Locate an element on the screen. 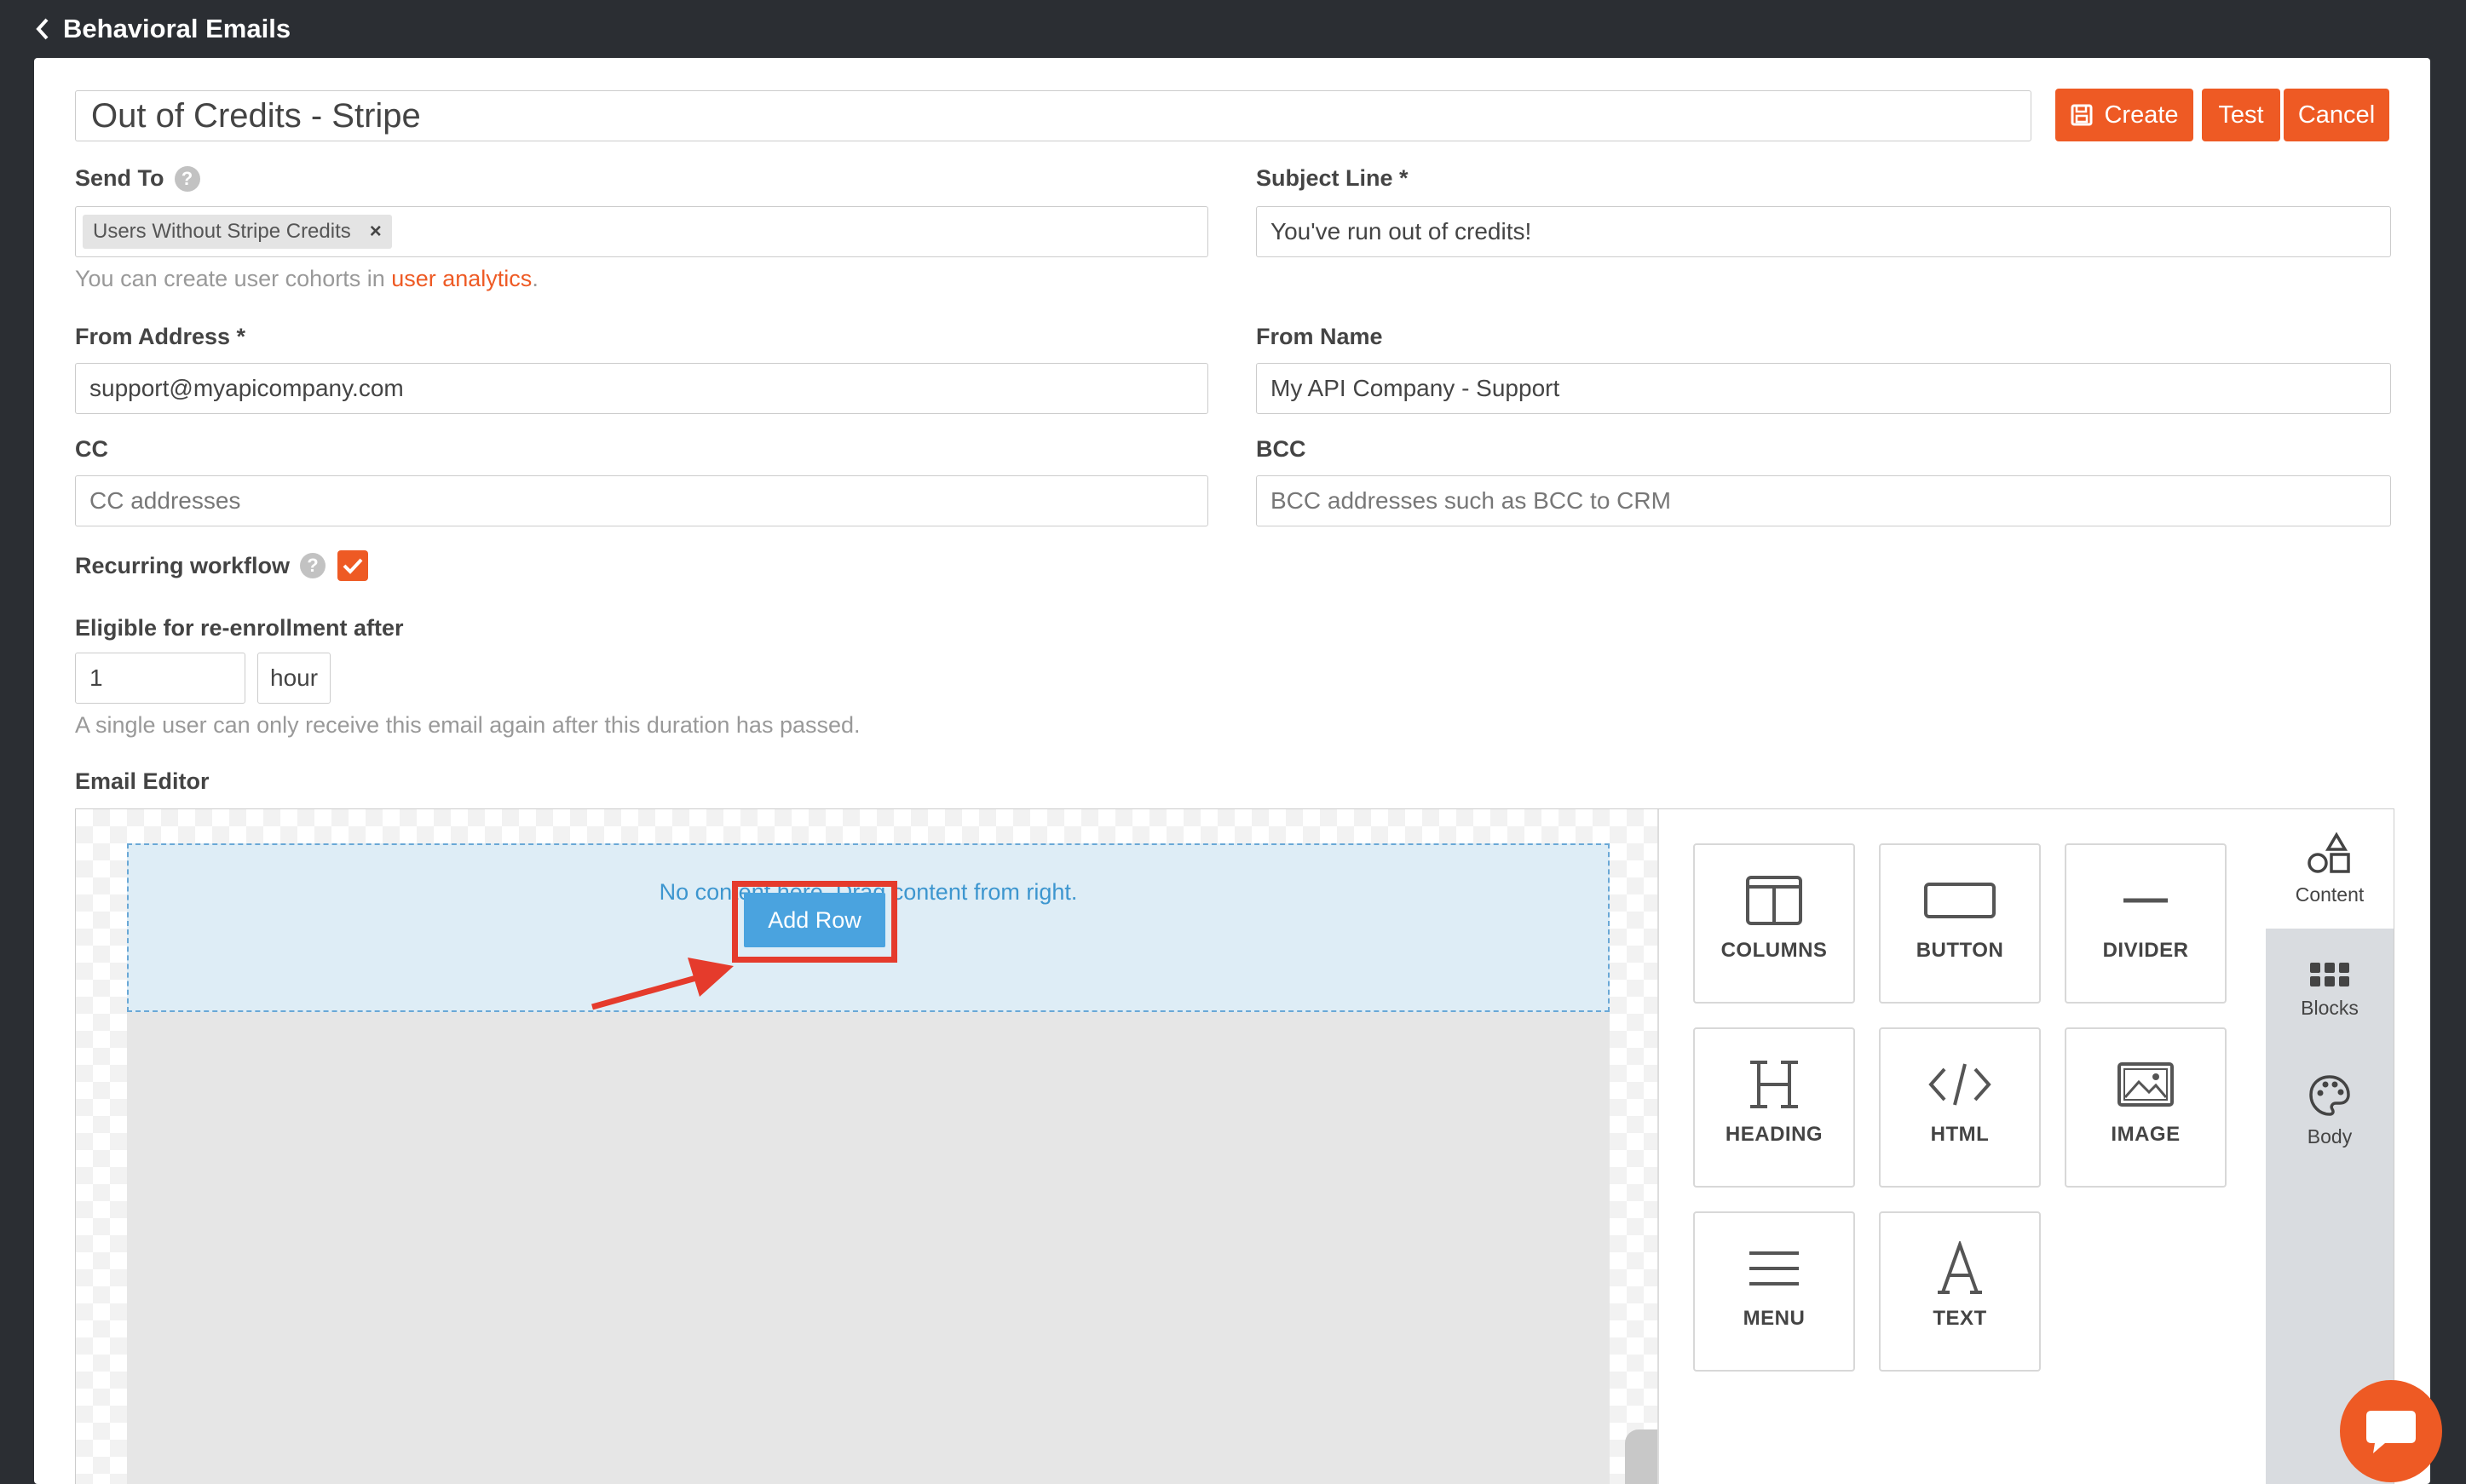 This screenshot has width=2466, height=1484. from-address-input: support@myapicompany.com is located at coordinates (641, 388).